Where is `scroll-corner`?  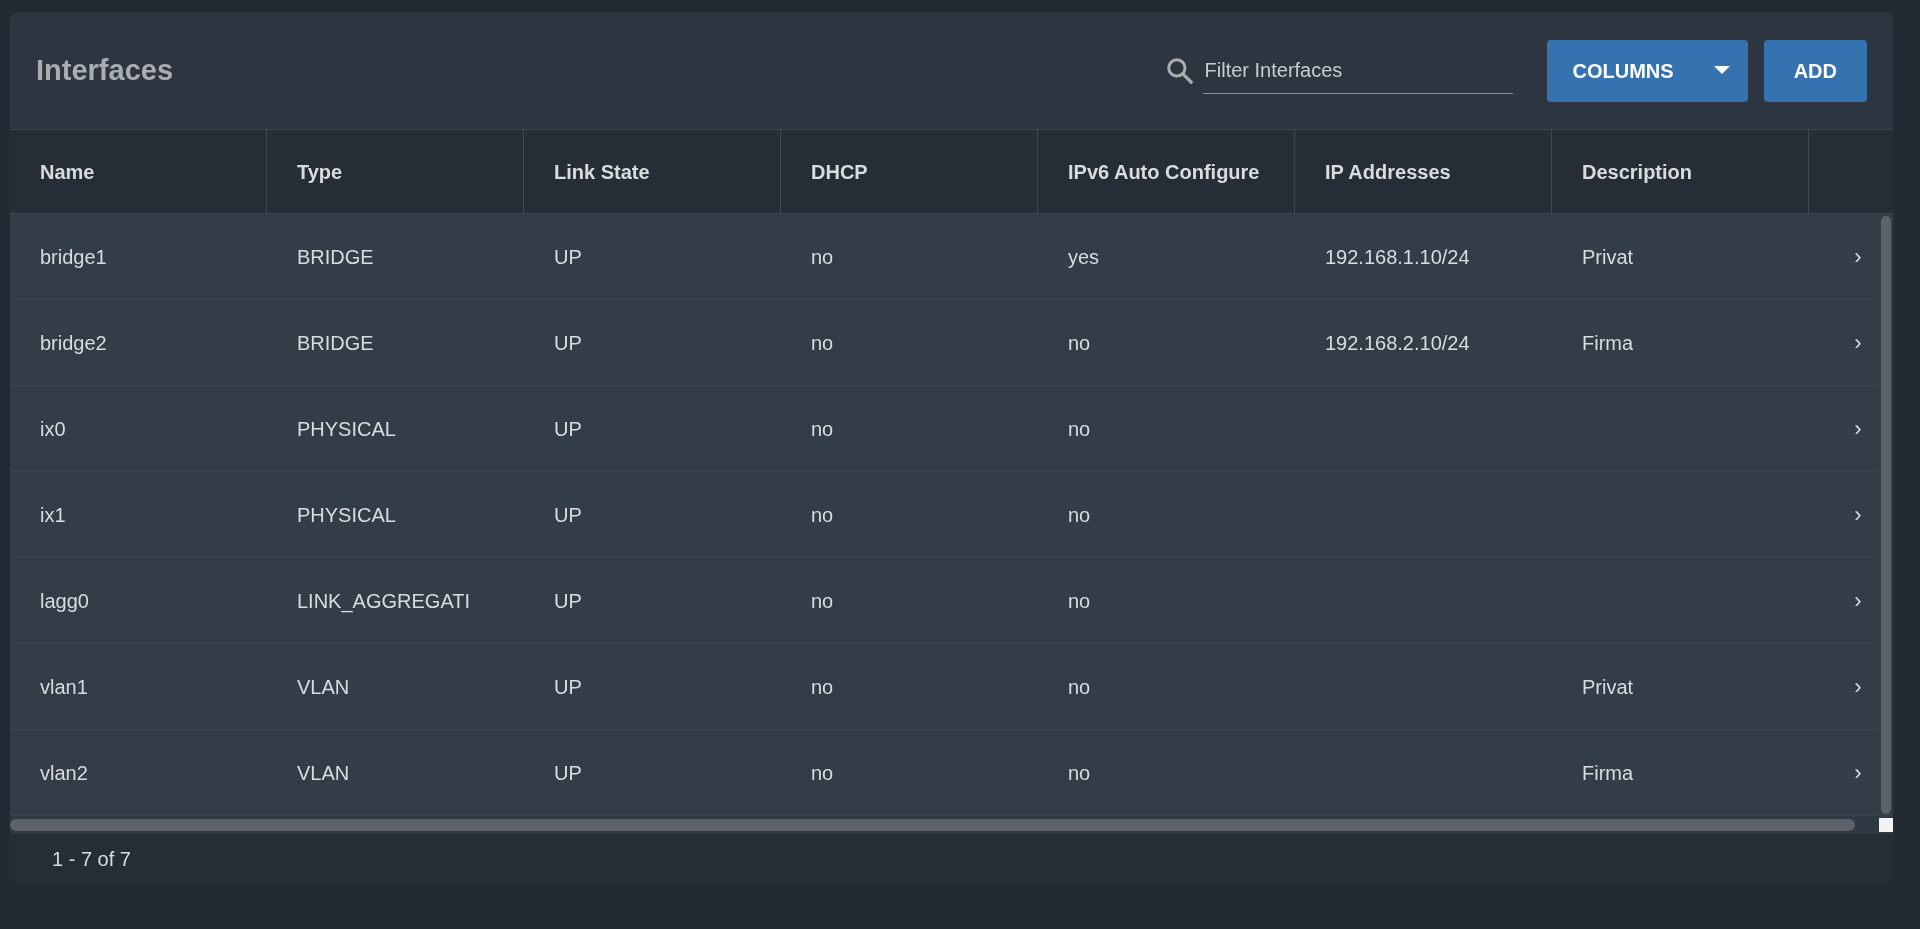
scroll-corner is located at coordinates (1886, 825).